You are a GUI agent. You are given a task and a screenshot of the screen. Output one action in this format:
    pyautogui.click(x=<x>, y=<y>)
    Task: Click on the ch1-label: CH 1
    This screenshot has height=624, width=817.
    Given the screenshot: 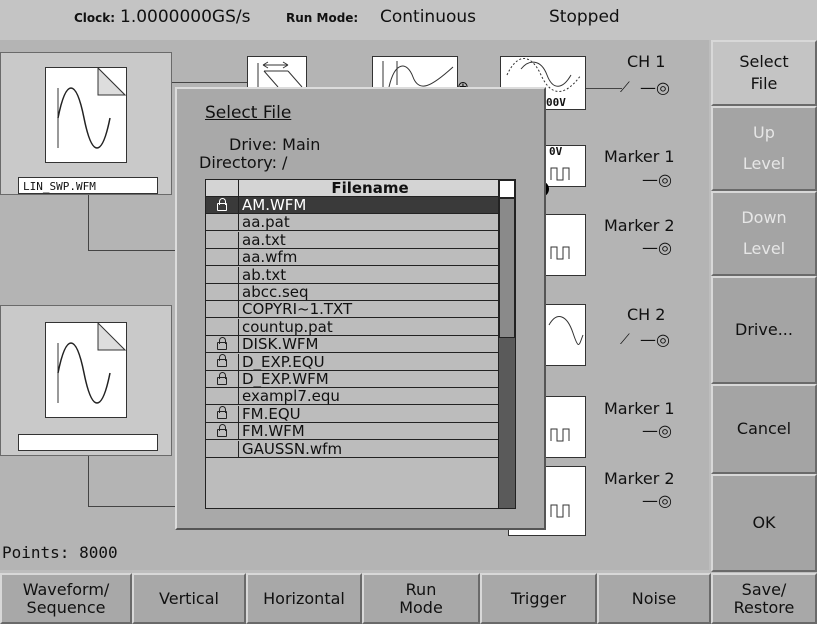 What is the action you would take?
    pyautogui.click(x=646, y=61)
    